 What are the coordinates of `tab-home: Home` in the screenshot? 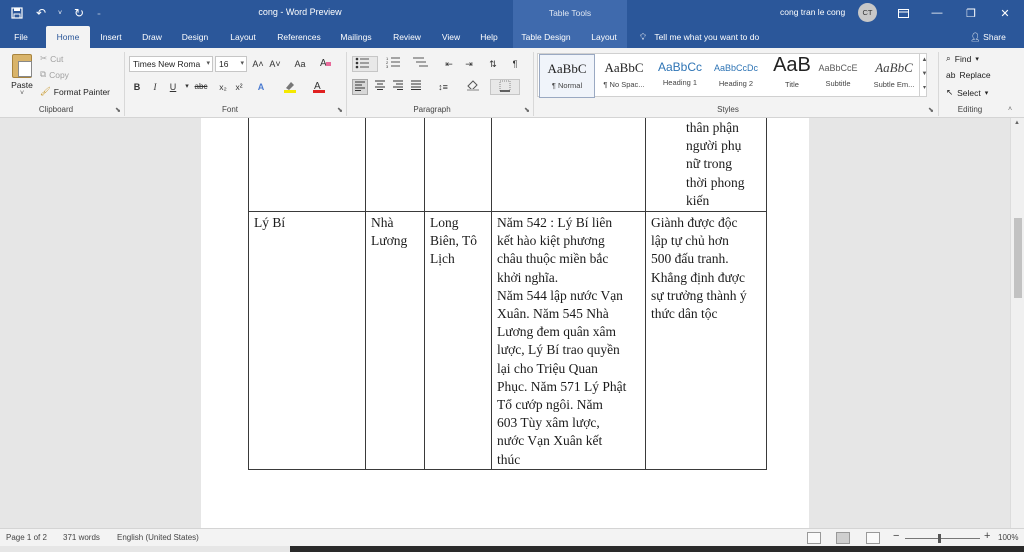 It's located at (68, 37).